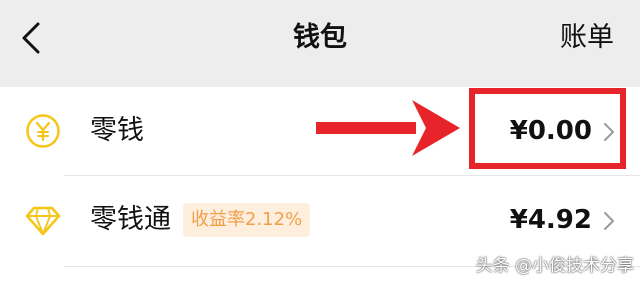 The image size is (640, 285). I want to click on yuan-coin-icon, so click(43, 131).